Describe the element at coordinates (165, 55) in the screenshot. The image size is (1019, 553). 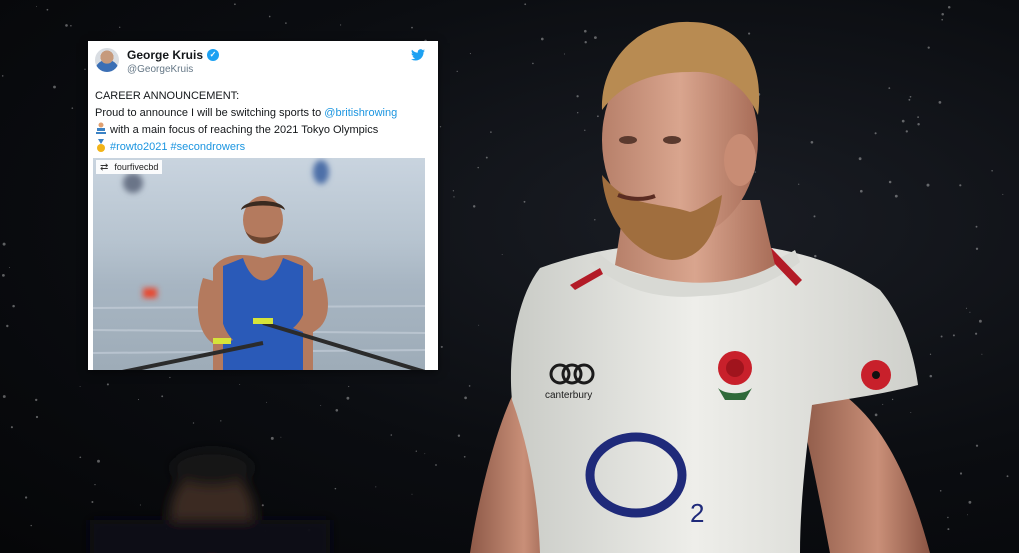
I see `tweet-author-name: George Kruis` at that location.